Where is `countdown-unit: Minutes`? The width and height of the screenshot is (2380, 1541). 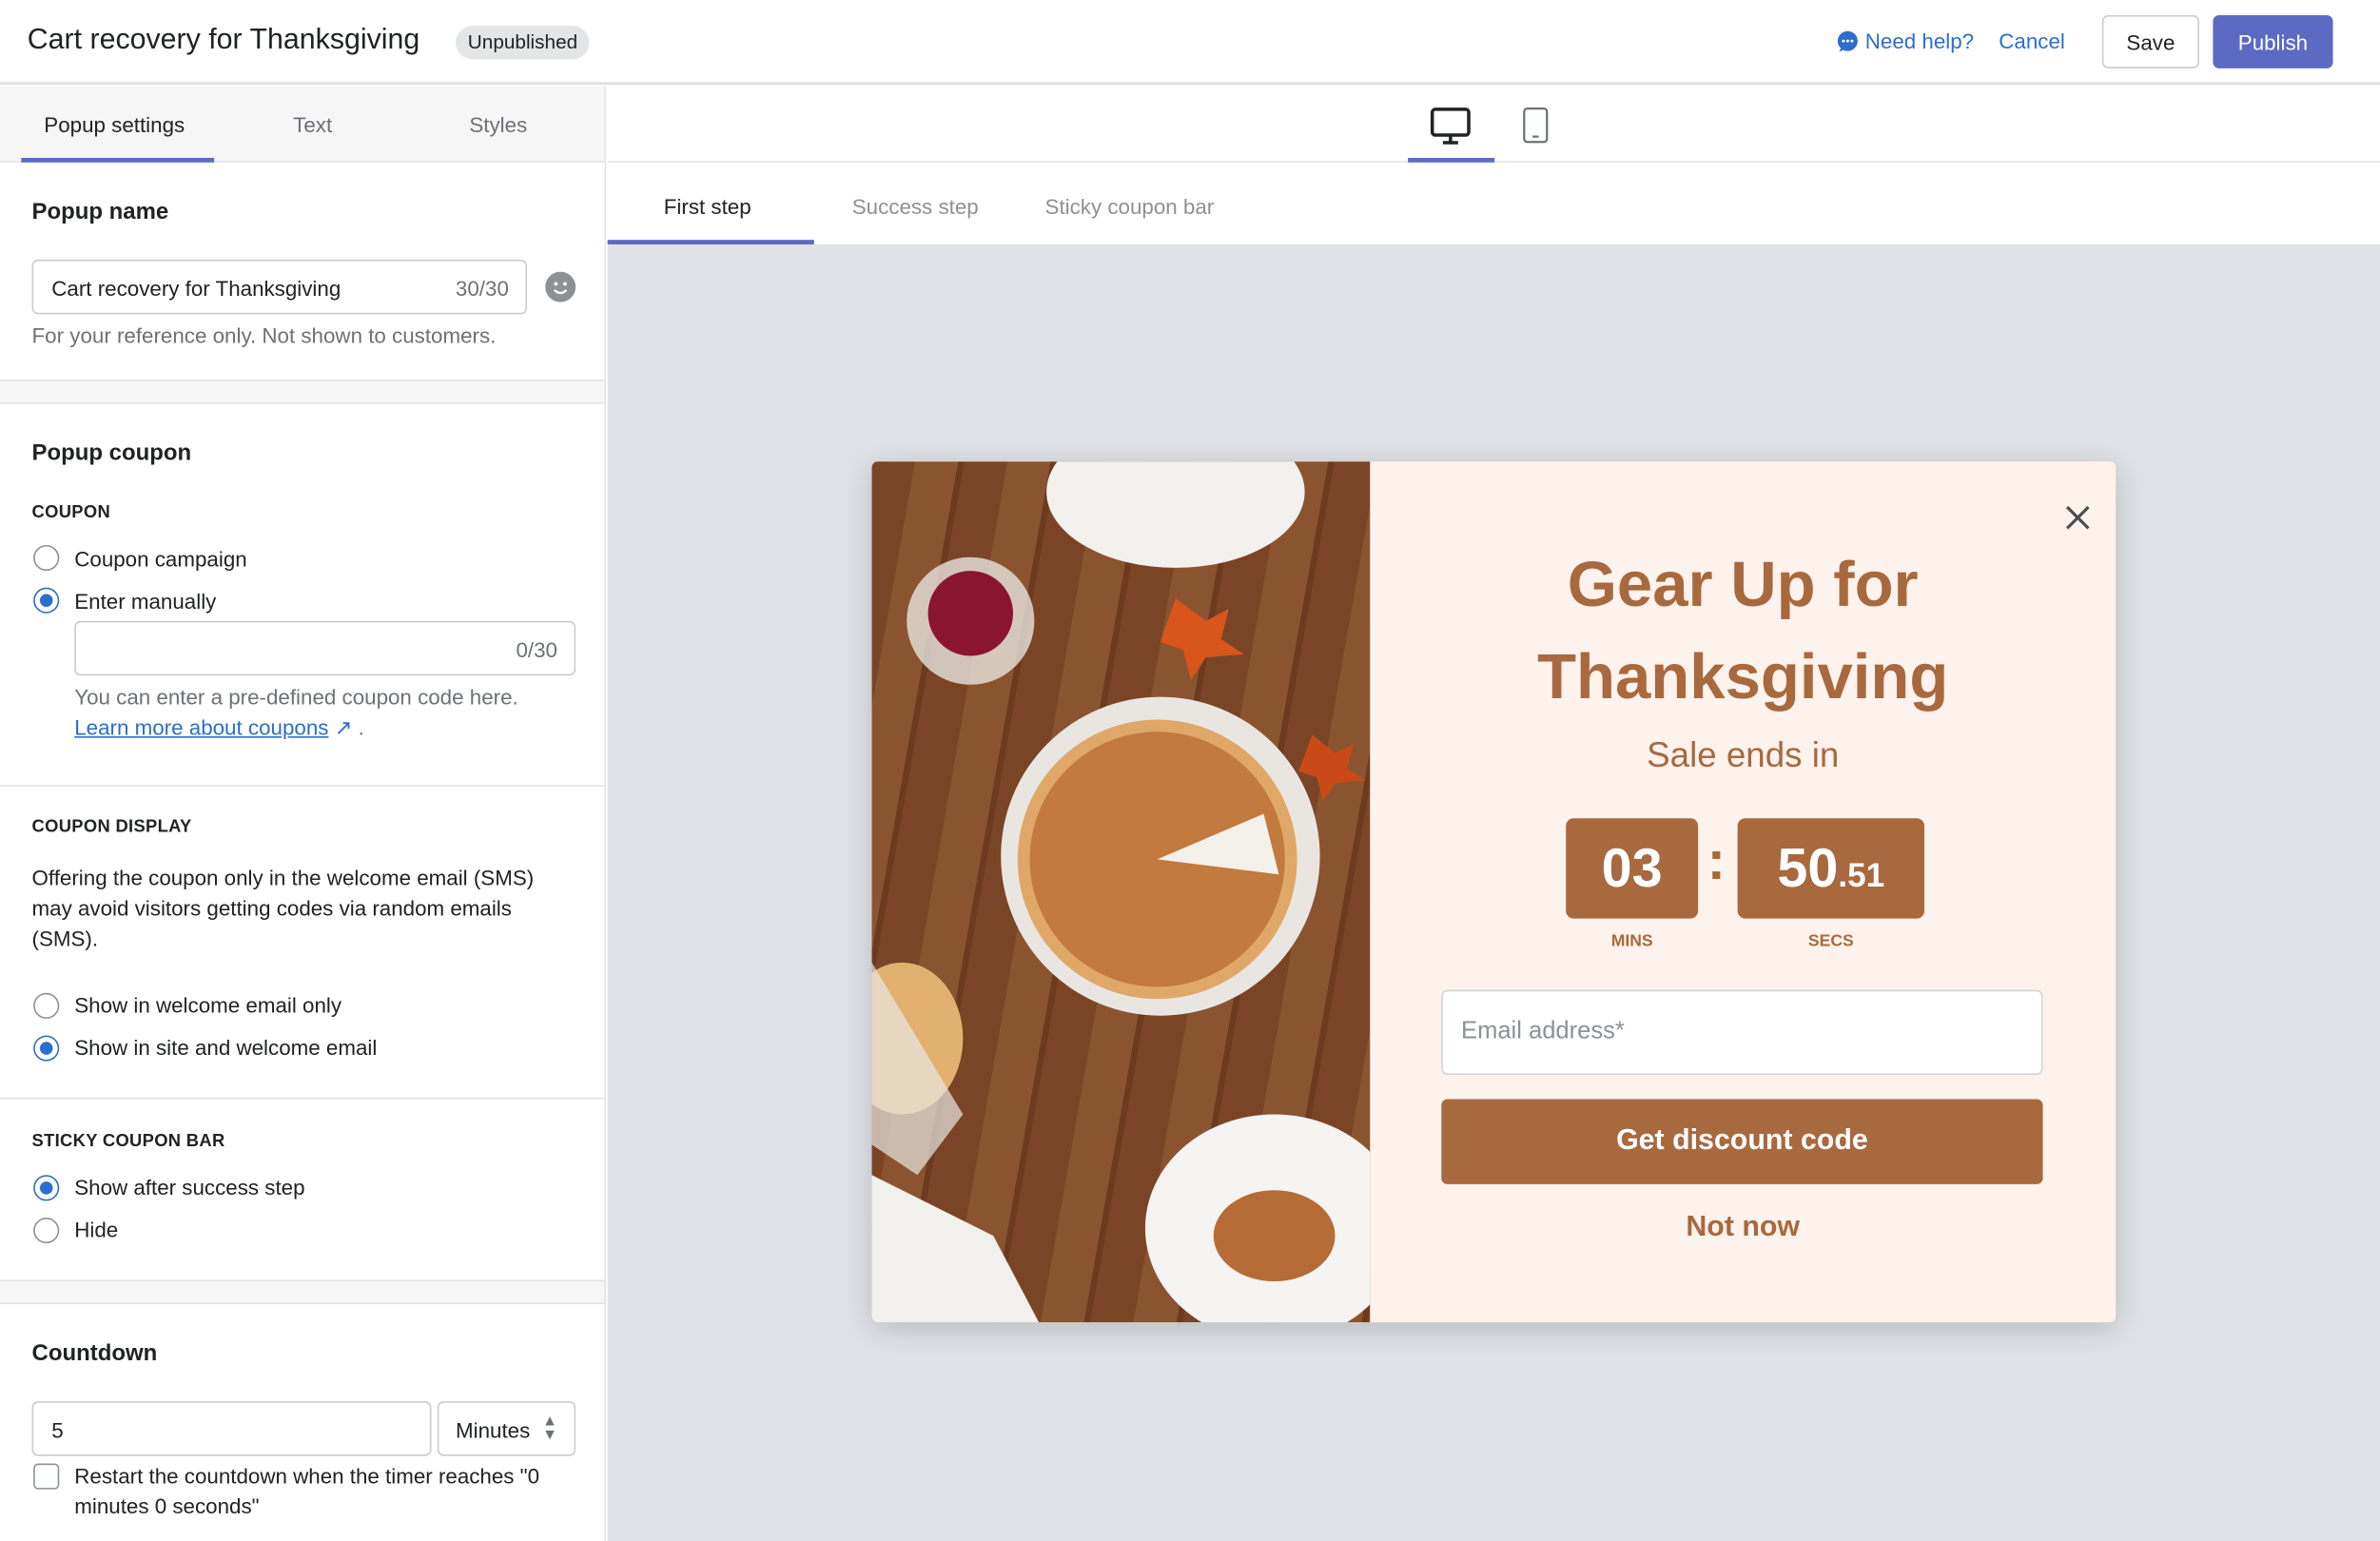
countdown-unit: Minutes is located at coordinates (494, 1430).